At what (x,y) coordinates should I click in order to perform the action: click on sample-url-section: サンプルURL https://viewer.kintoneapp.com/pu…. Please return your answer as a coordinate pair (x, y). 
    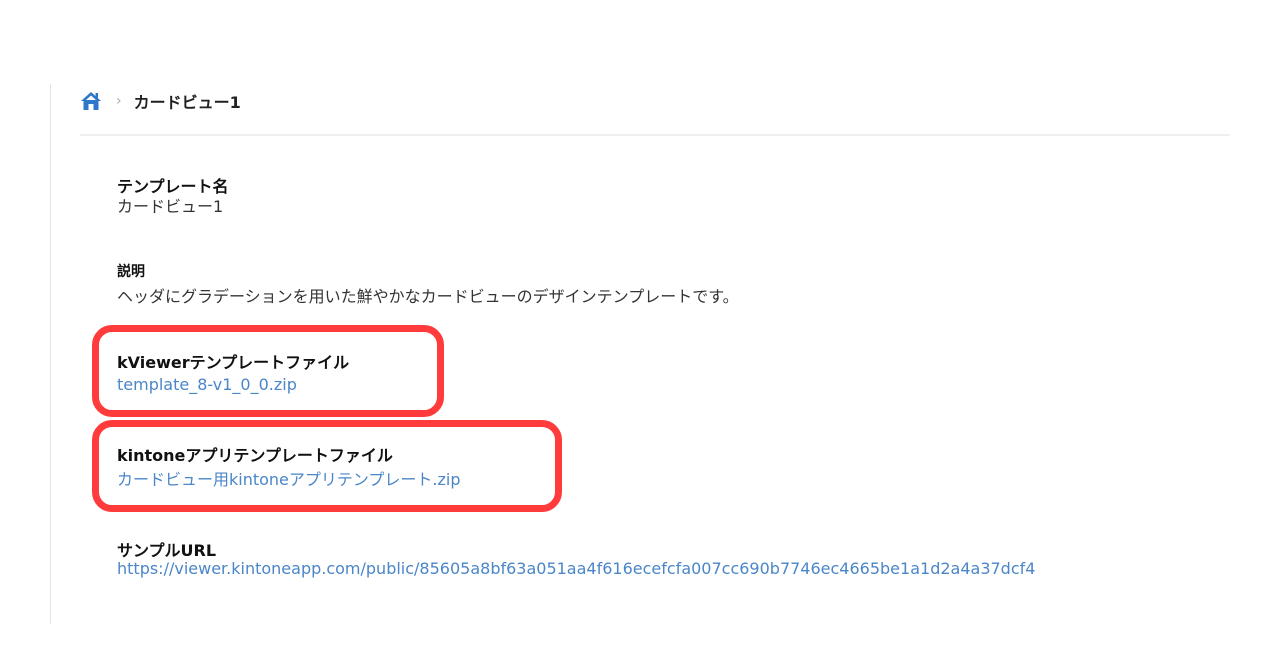
    Looking at the image, I should click on (672, 559).